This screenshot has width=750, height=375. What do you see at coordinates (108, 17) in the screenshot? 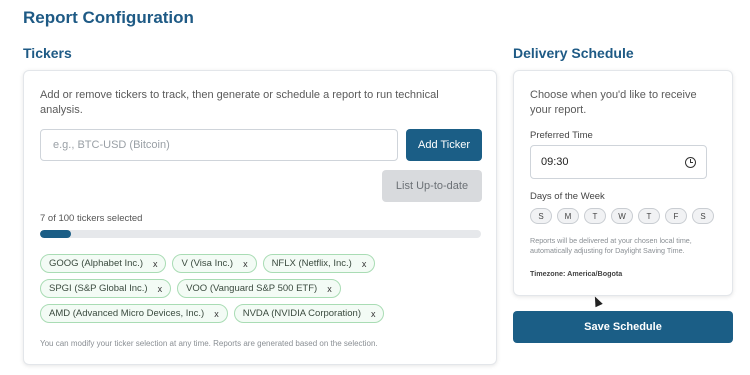
I see `page-title: Report Configuration` at bounding box center [108, 17].